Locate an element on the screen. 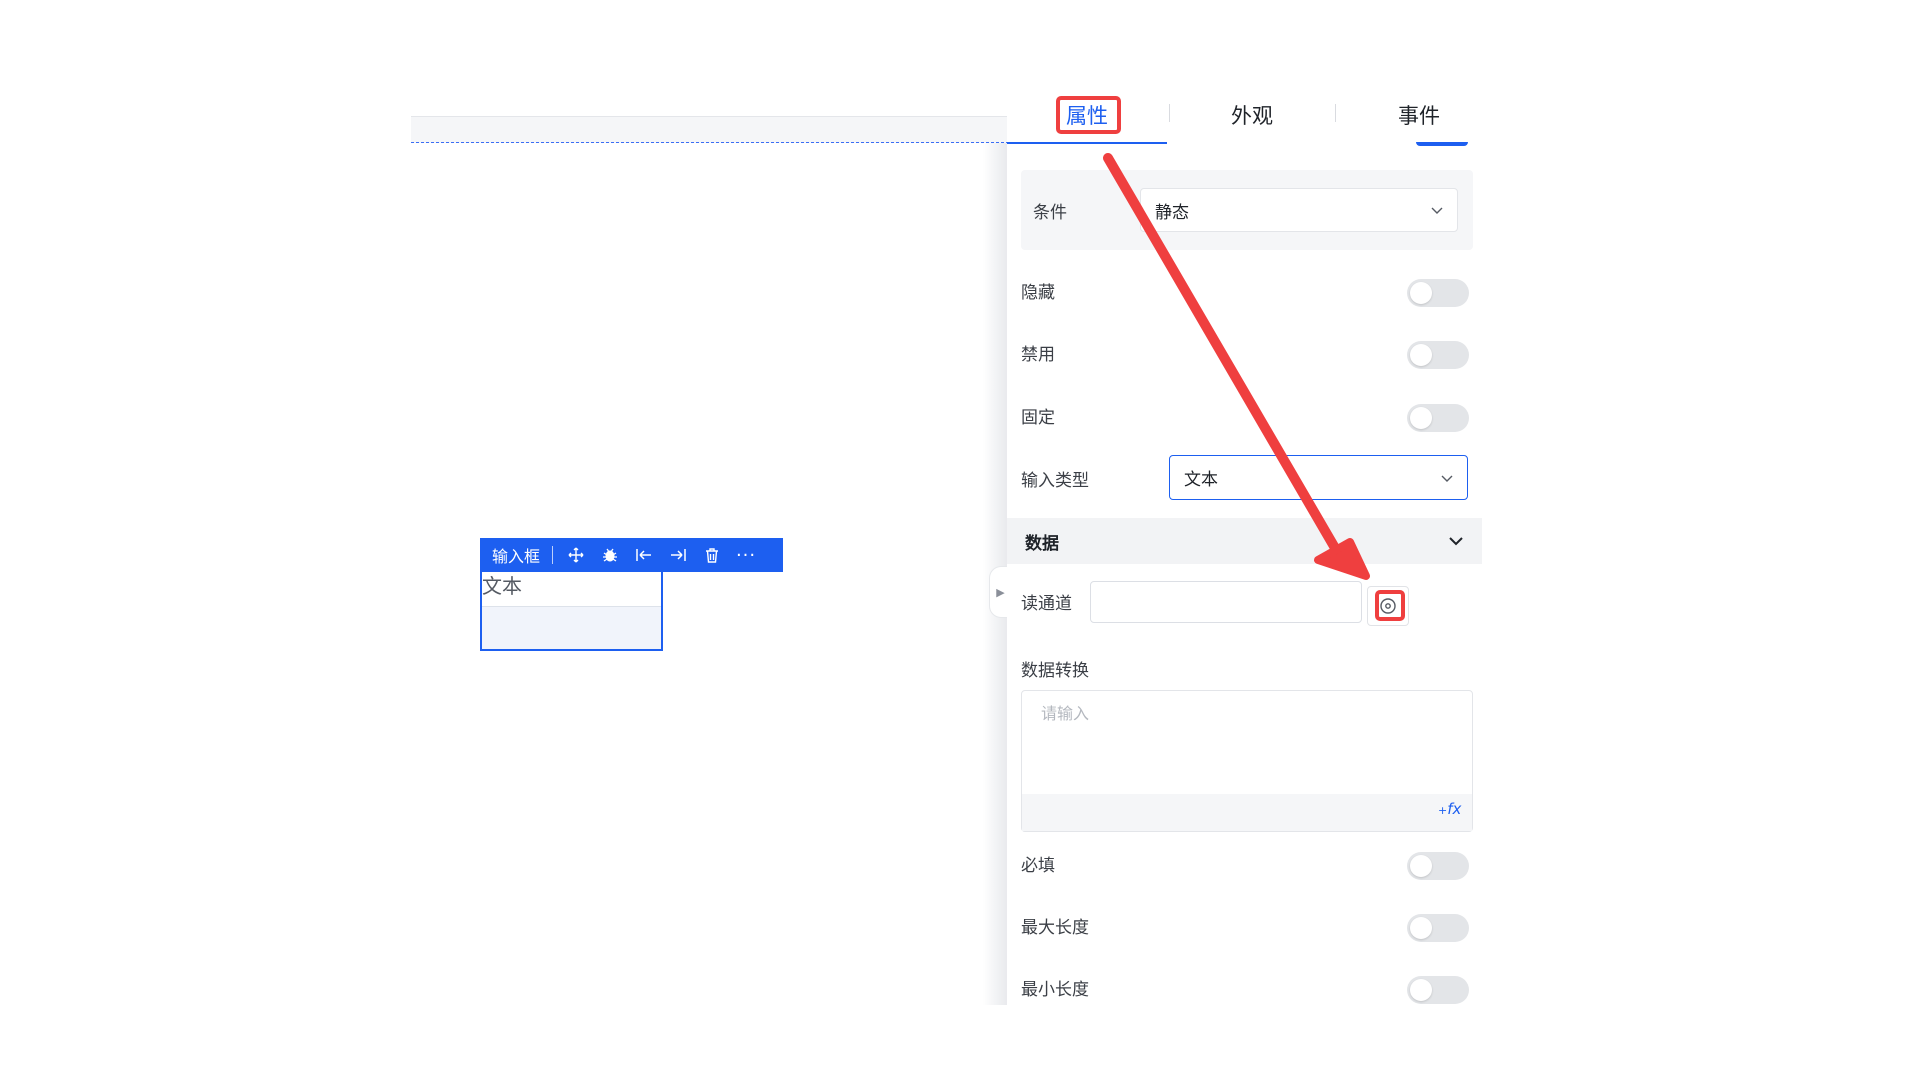 This screenshot has width=1920, height=1080. max-length-label: 最大长度 is located at coordinates (1055, 928).